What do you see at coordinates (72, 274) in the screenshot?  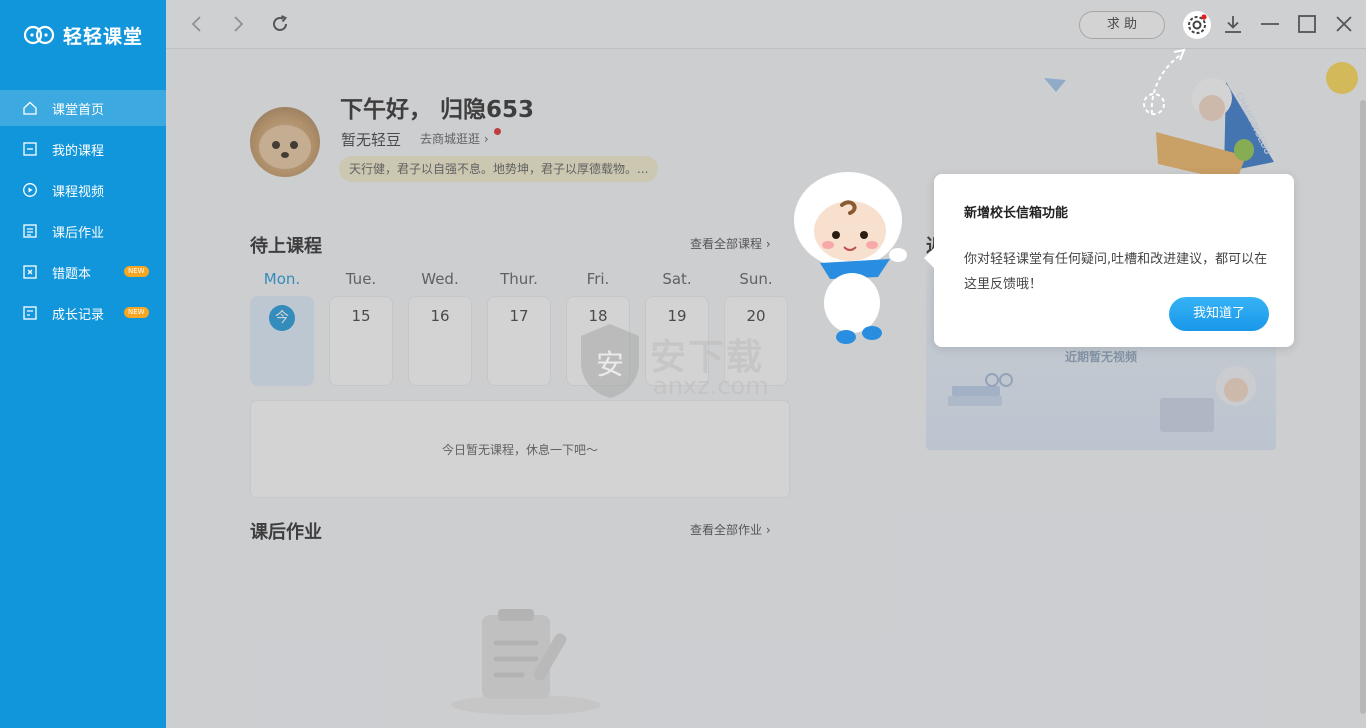 I see `sidebar-item-label: 错题本` at bounding box center [72, 274].